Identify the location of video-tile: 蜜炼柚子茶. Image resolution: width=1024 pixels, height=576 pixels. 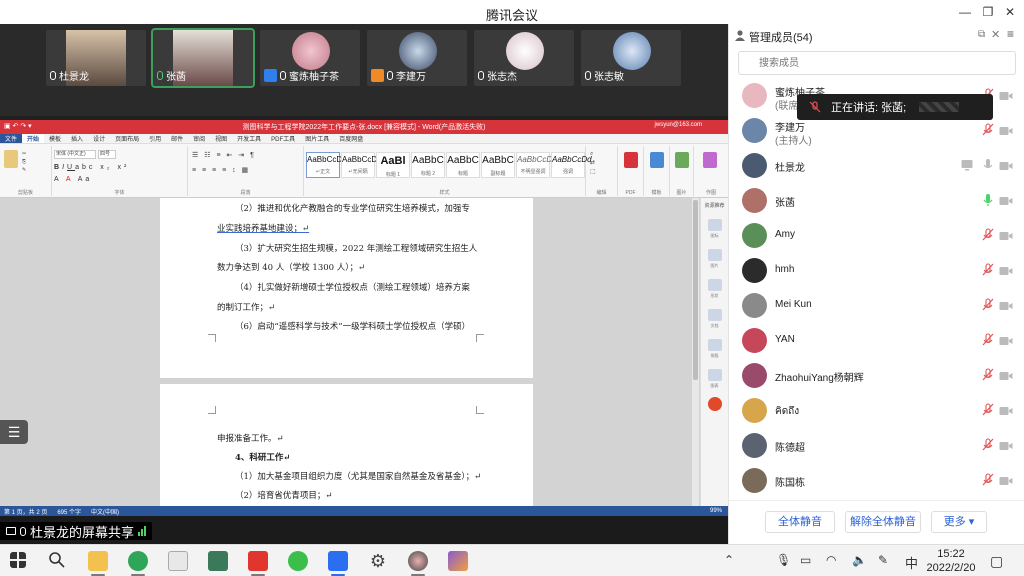
(310, 58).